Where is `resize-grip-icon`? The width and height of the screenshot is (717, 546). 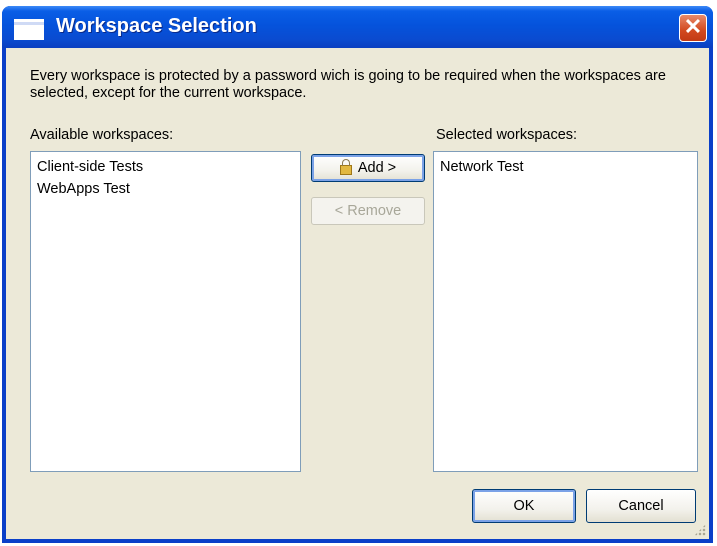
resize-grip-icon is located at coordinates (700, 530).